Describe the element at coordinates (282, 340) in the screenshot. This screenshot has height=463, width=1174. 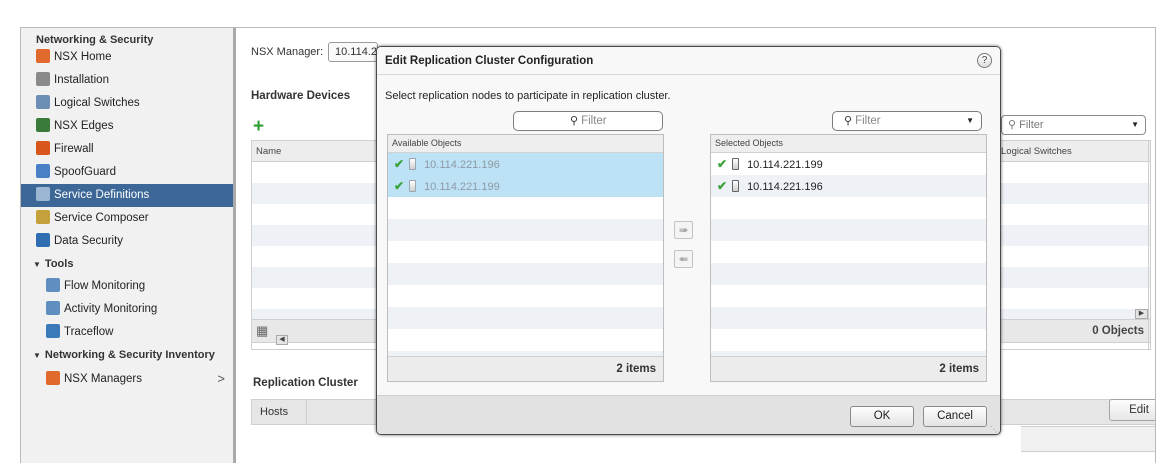
I see `scroll-left-icon: ◀` at that location.